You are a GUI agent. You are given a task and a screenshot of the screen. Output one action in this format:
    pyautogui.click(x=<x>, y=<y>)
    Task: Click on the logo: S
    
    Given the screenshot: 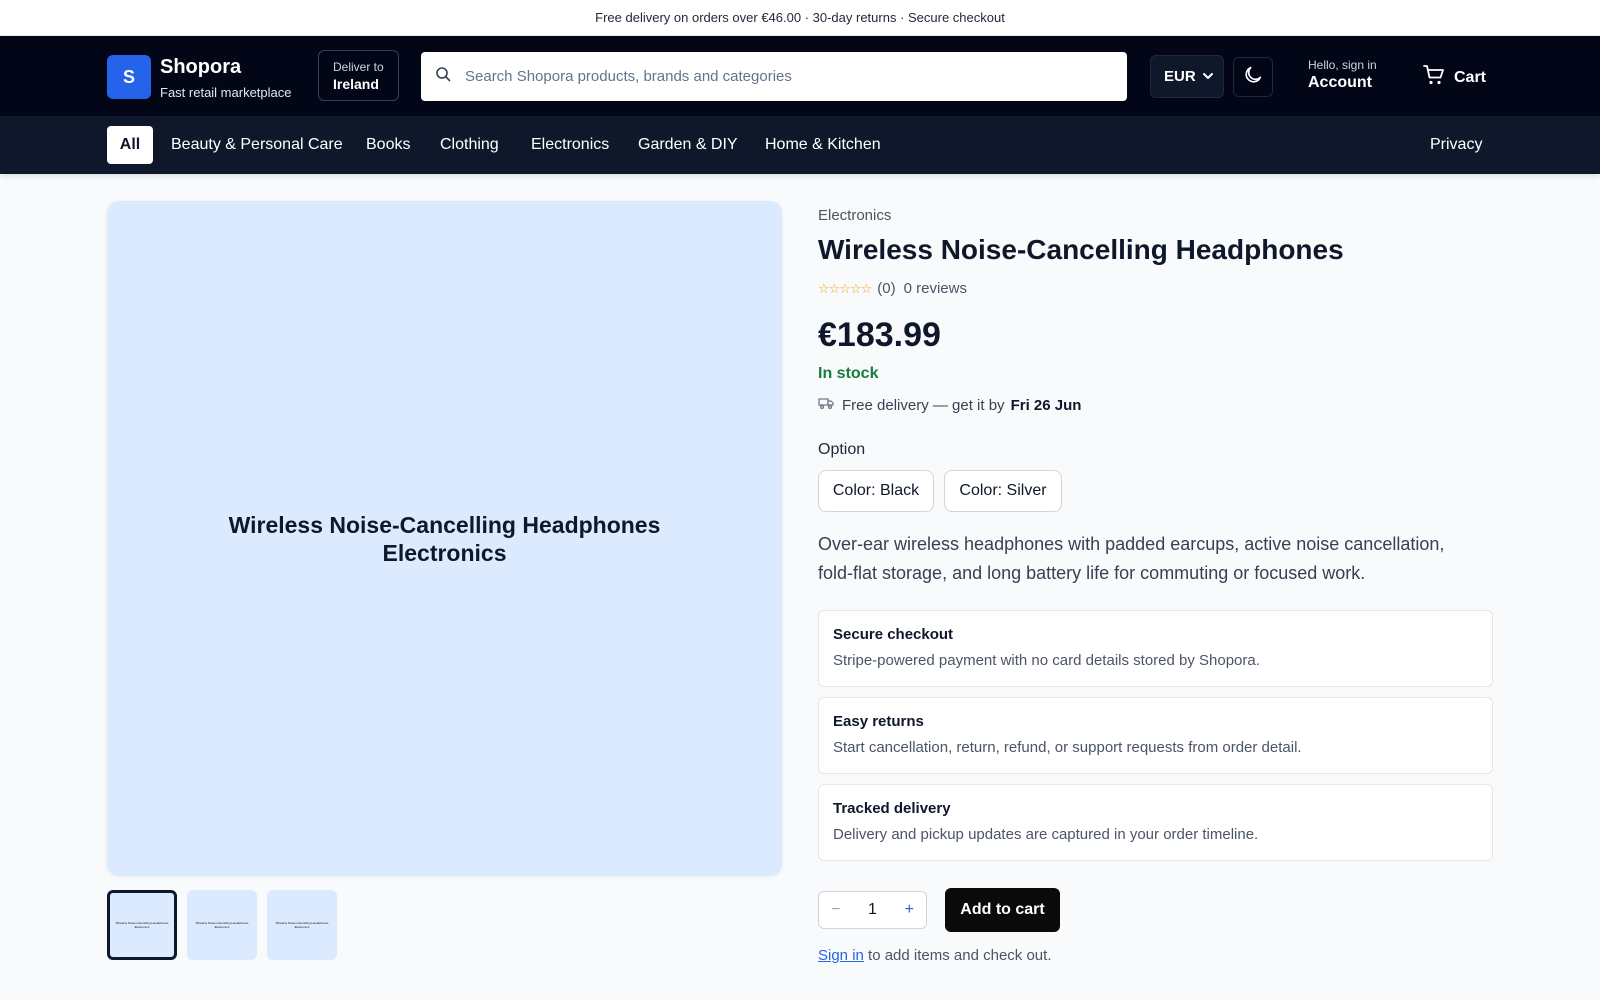 What is the action you would take?
    pyautogui.click(x=129, y=77)
    